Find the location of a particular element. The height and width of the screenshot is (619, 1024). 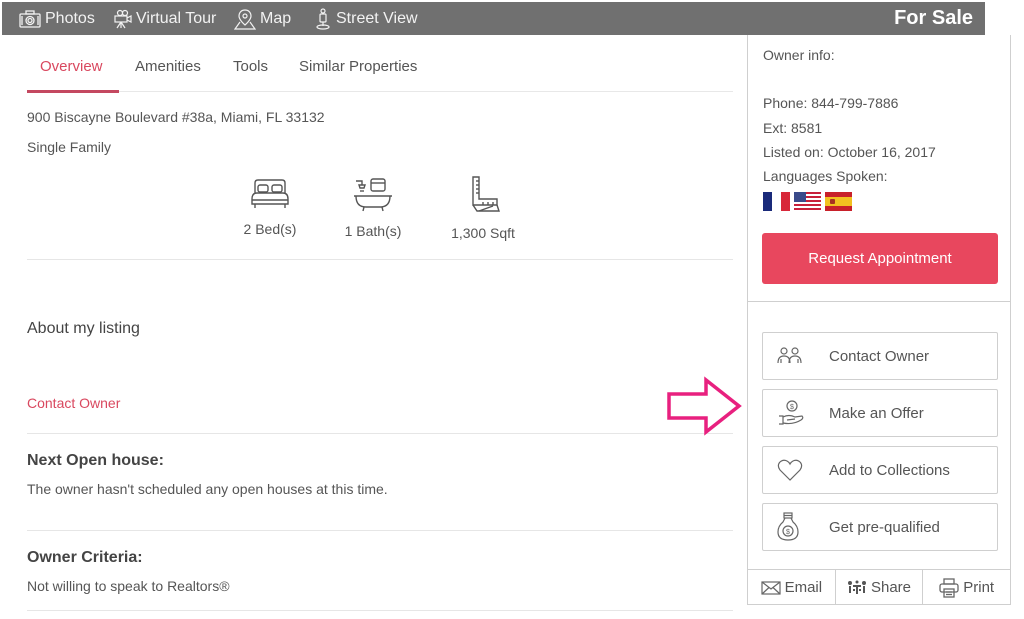

languages-label: Languages Spoken: is located at coordinates (825, 176).